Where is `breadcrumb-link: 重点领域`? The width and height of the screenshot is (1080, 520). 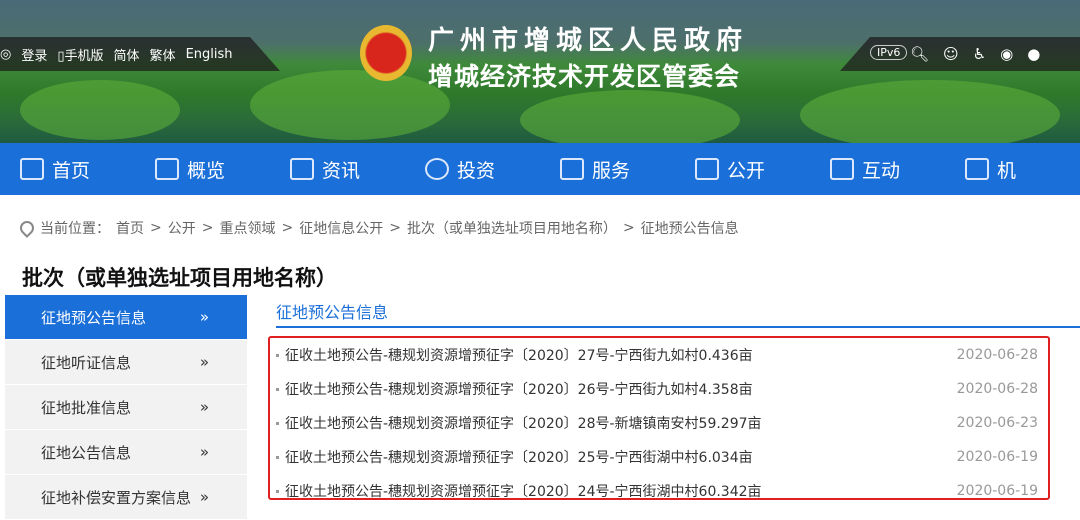 breadcrumb-link: 重点领域 is located at coordinates (247, 228).